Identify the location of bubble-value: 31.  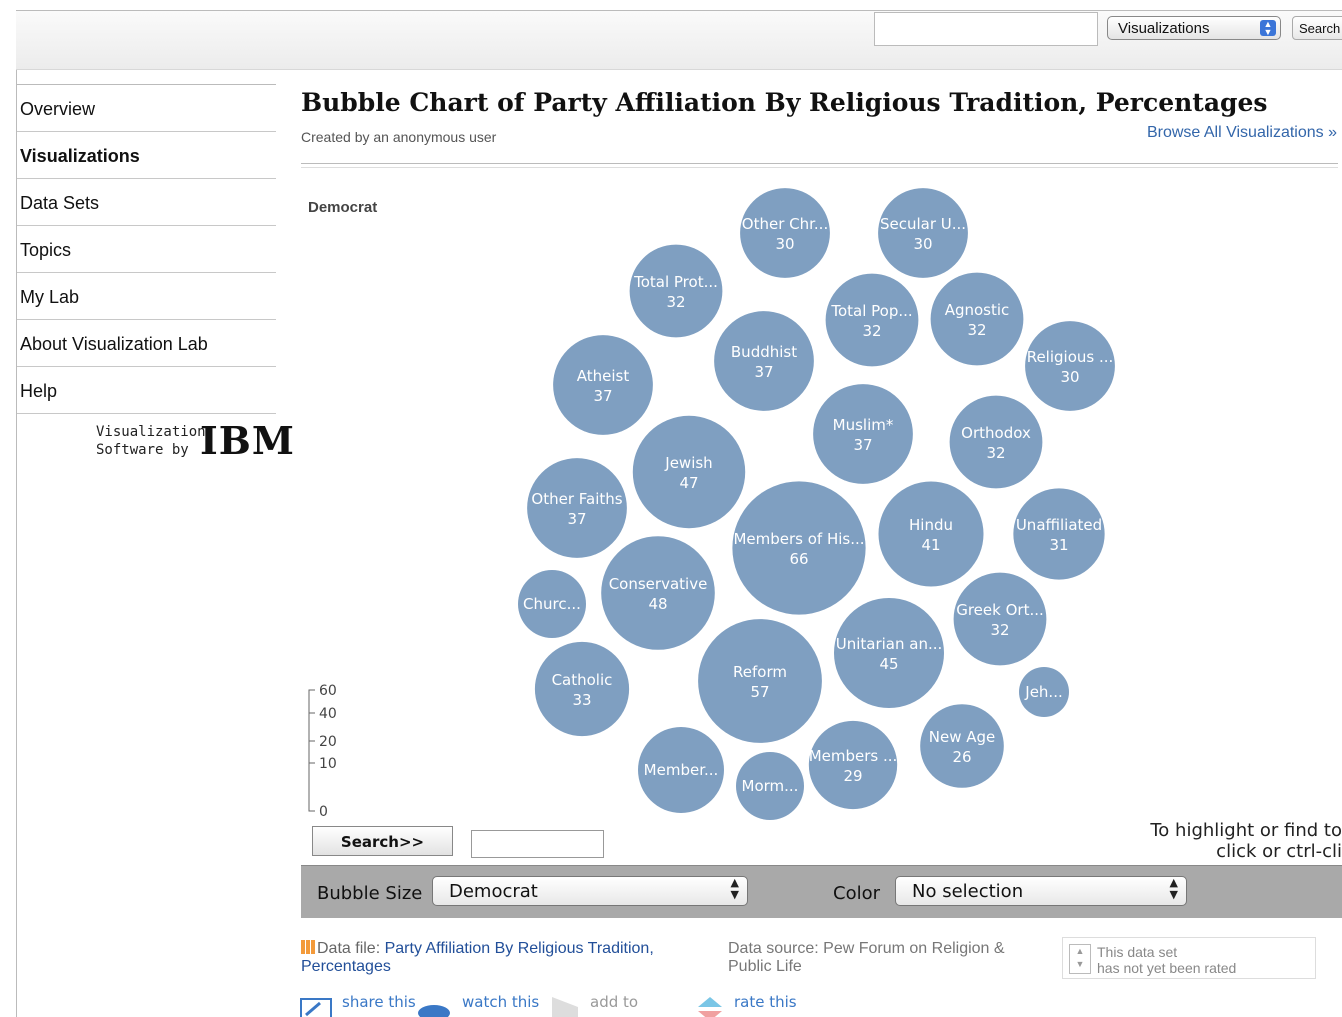
(1058, 545).